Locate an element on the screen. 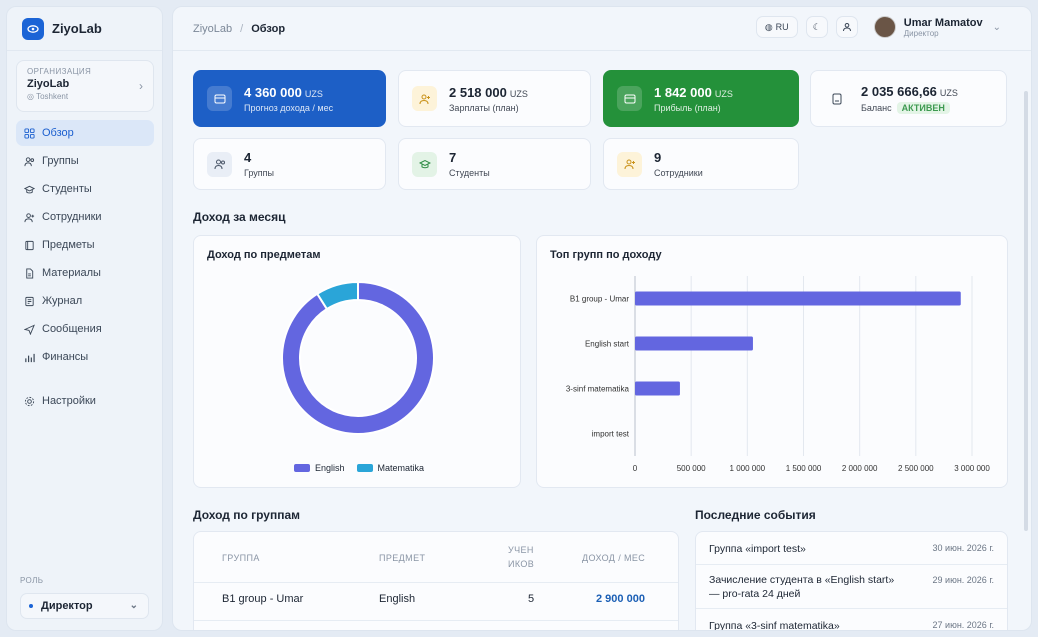 The image size is (1038, 637). user-info: Umar Mamatov Директор is located at coordinates (943, 27).